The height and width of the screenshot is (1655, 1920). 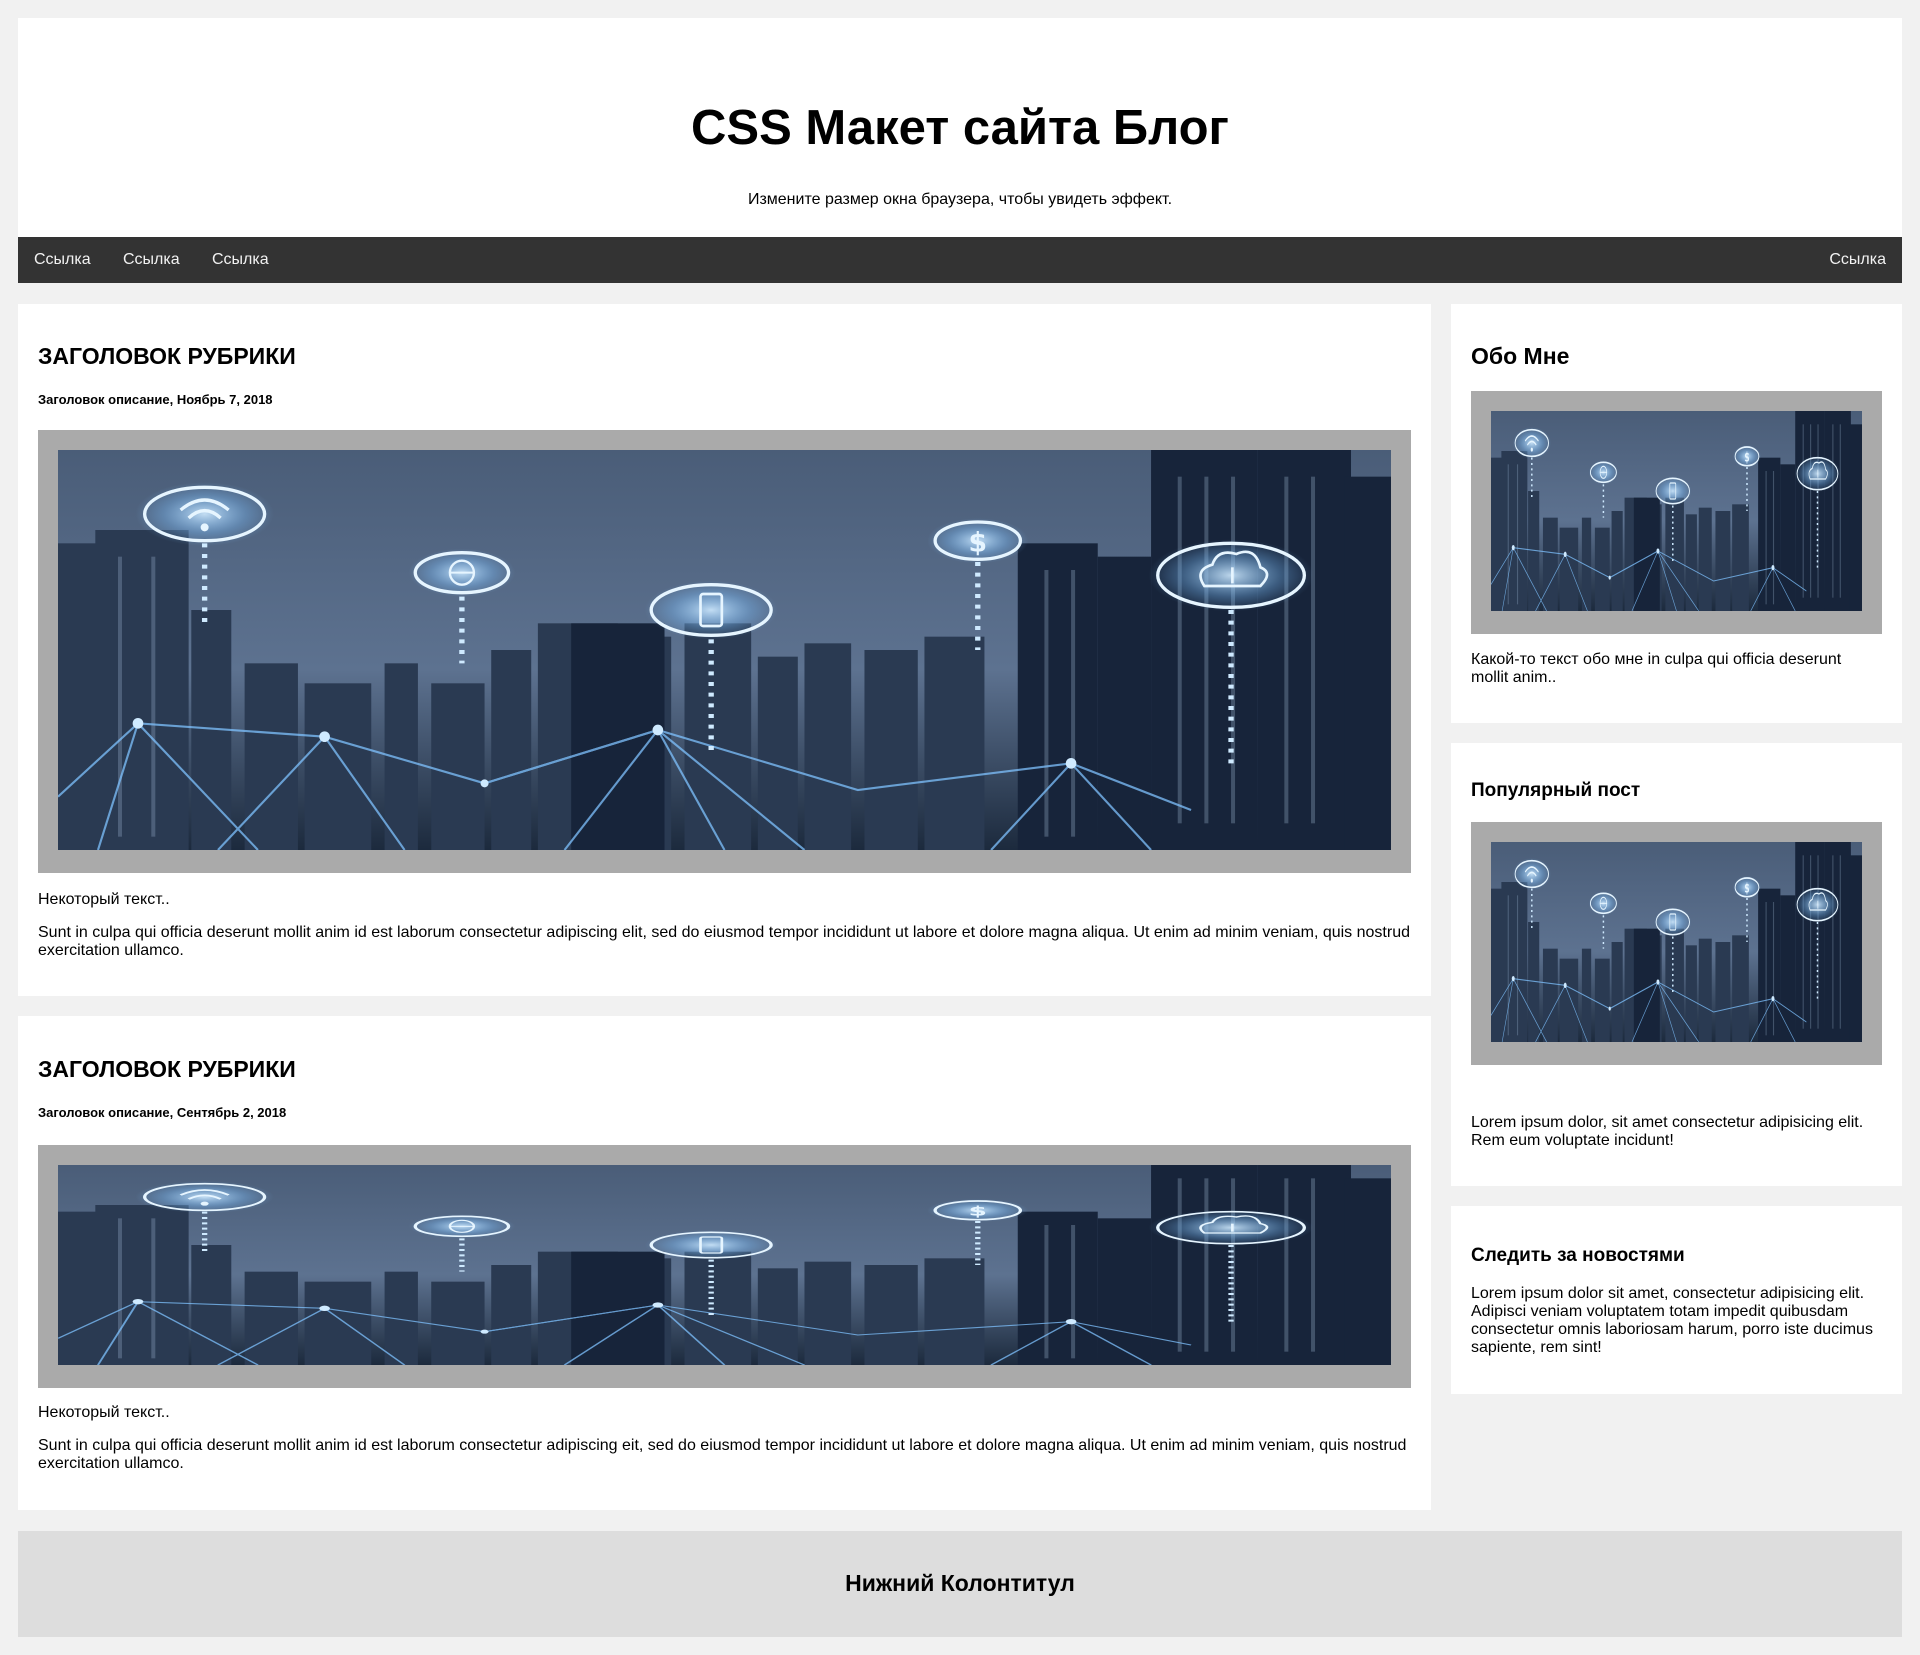 I want to click on post-image, so click(x=724, y=1265).